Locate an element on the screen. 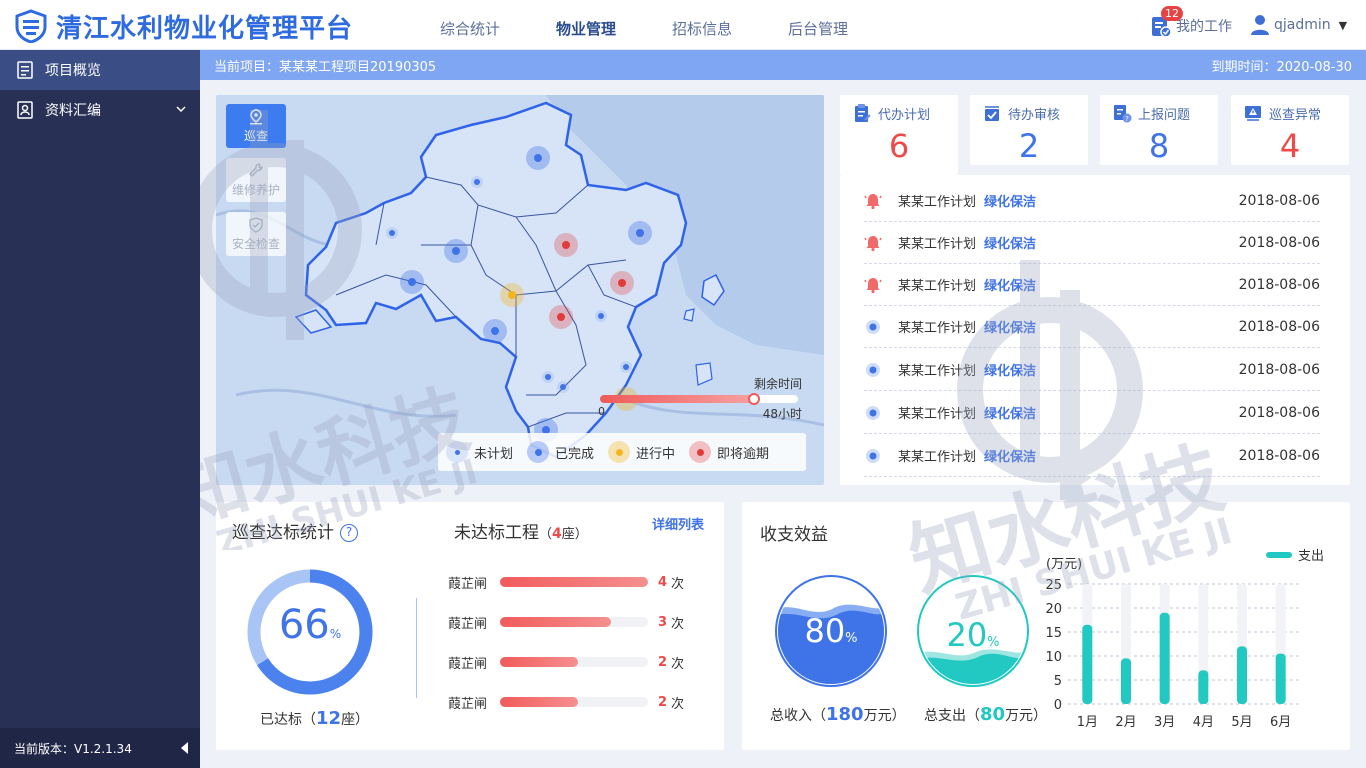 Image resolution: width=1366 pixels, height=768 pixels. shield-icon is located at coordinates (256, 224).